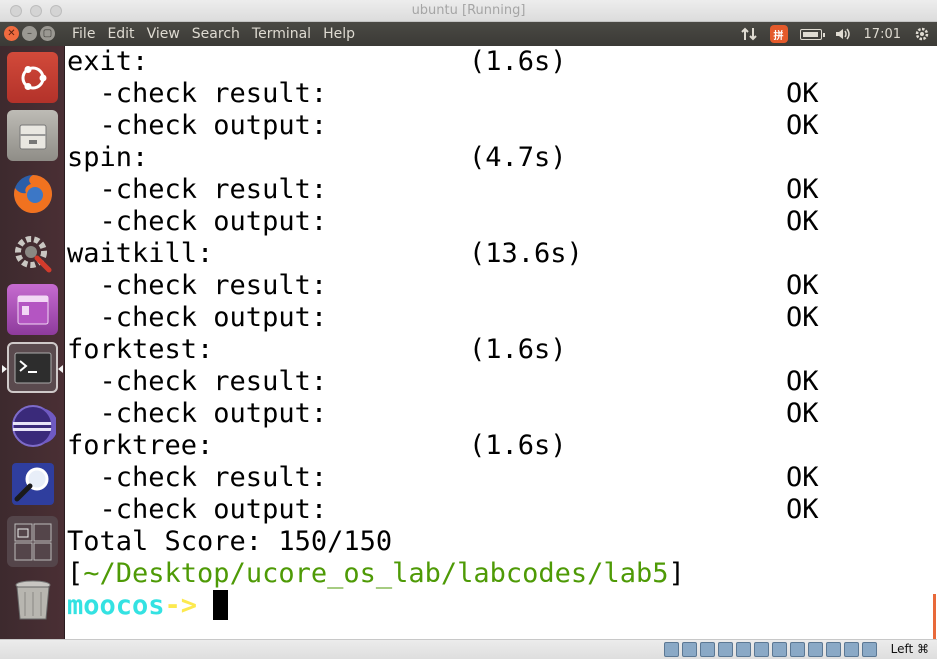 The height and width of the screenshot is (659, 937). Describe the element at coordinates (32, 193) in the screenshot. I see `firefox-icon` at that location.